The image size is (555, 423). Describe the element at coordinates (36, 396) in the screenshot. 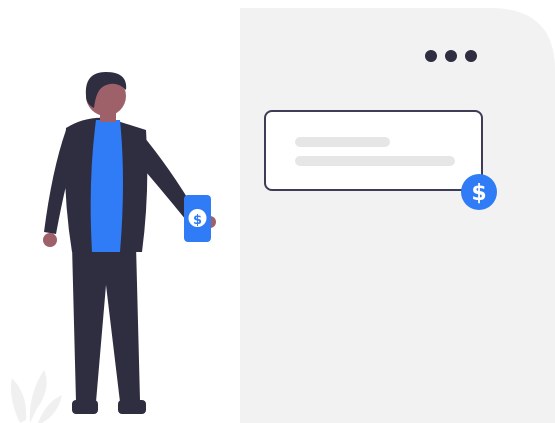

I see `leaf-icon` at that location.